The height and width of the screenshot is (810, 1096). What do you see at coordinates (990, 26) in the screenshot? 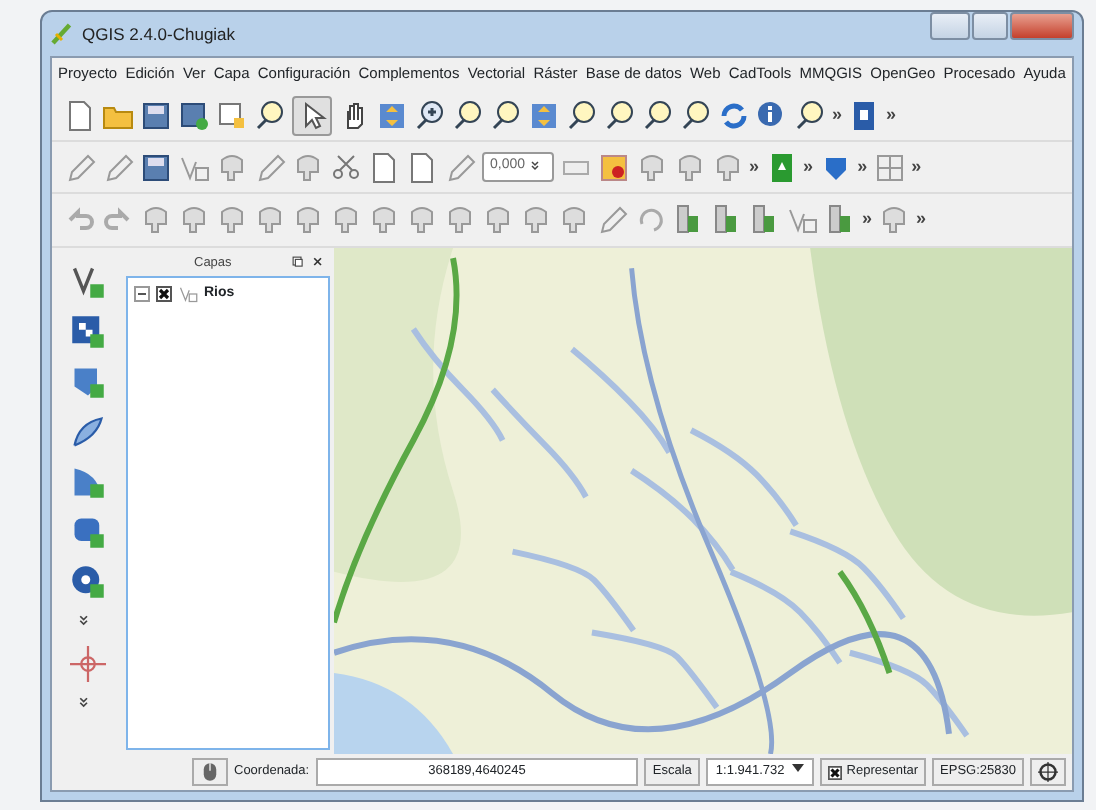
I see `maximize-button` at bounding box center [990, 26].